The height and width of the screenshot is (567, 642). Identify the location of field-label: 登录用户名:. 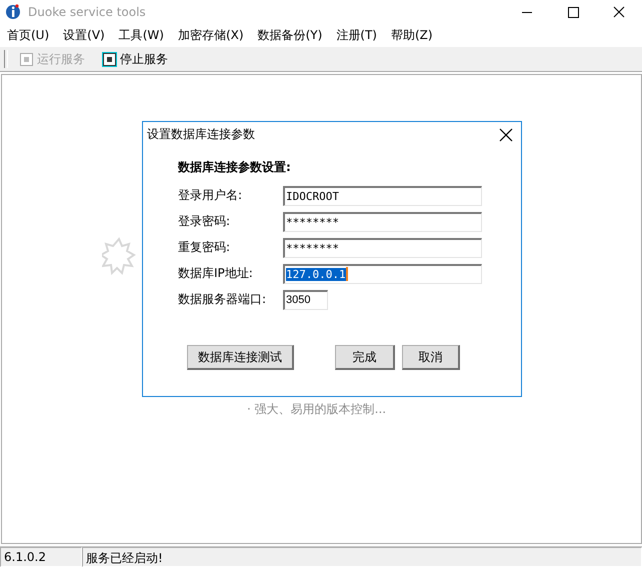
(211, 195).